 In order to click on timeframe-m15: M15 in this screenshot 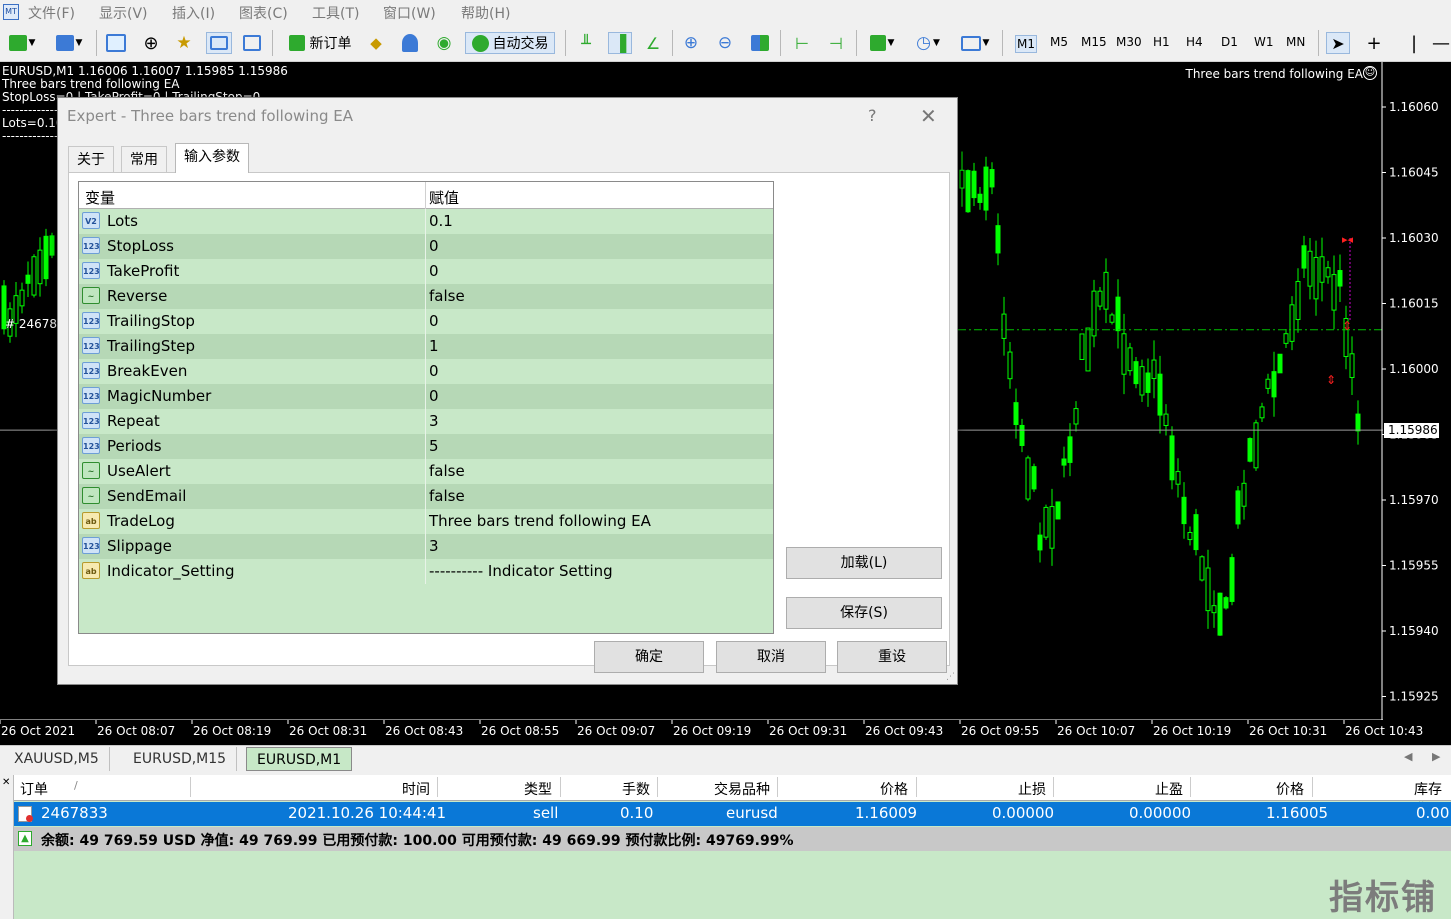, I will do `click(1094, 42)`.